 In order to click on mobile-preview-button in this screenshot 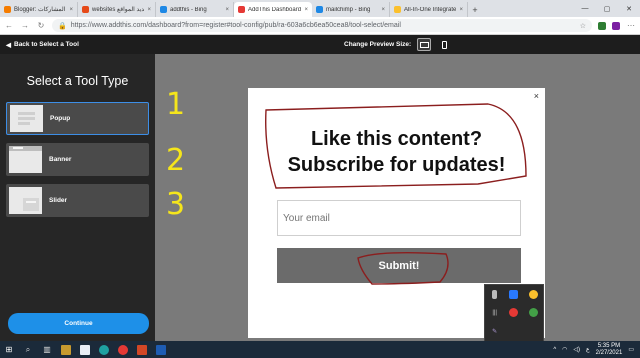, I will do `click(444, 44)`.